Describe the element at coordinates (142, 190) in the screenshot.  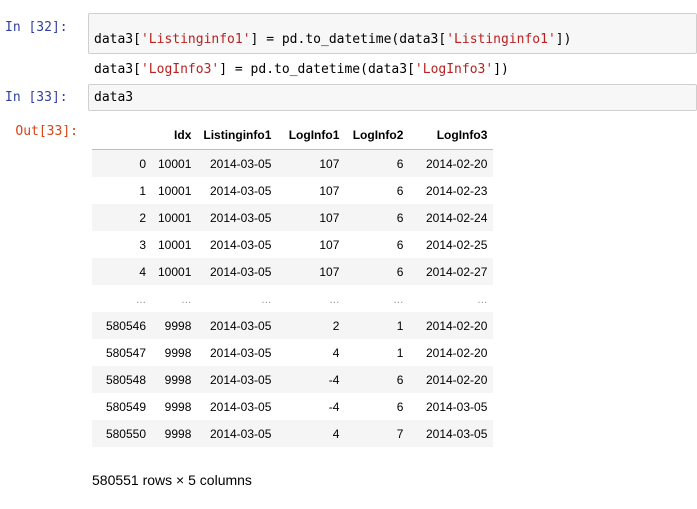
I see `row-index: 1` at that location.